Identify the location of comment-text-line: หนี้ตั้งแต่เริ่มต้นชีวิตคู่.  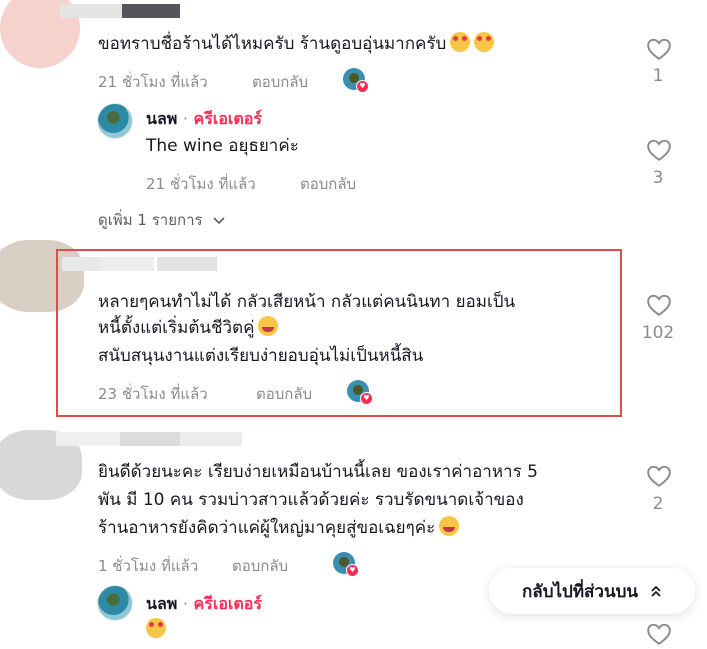
(188, 328).